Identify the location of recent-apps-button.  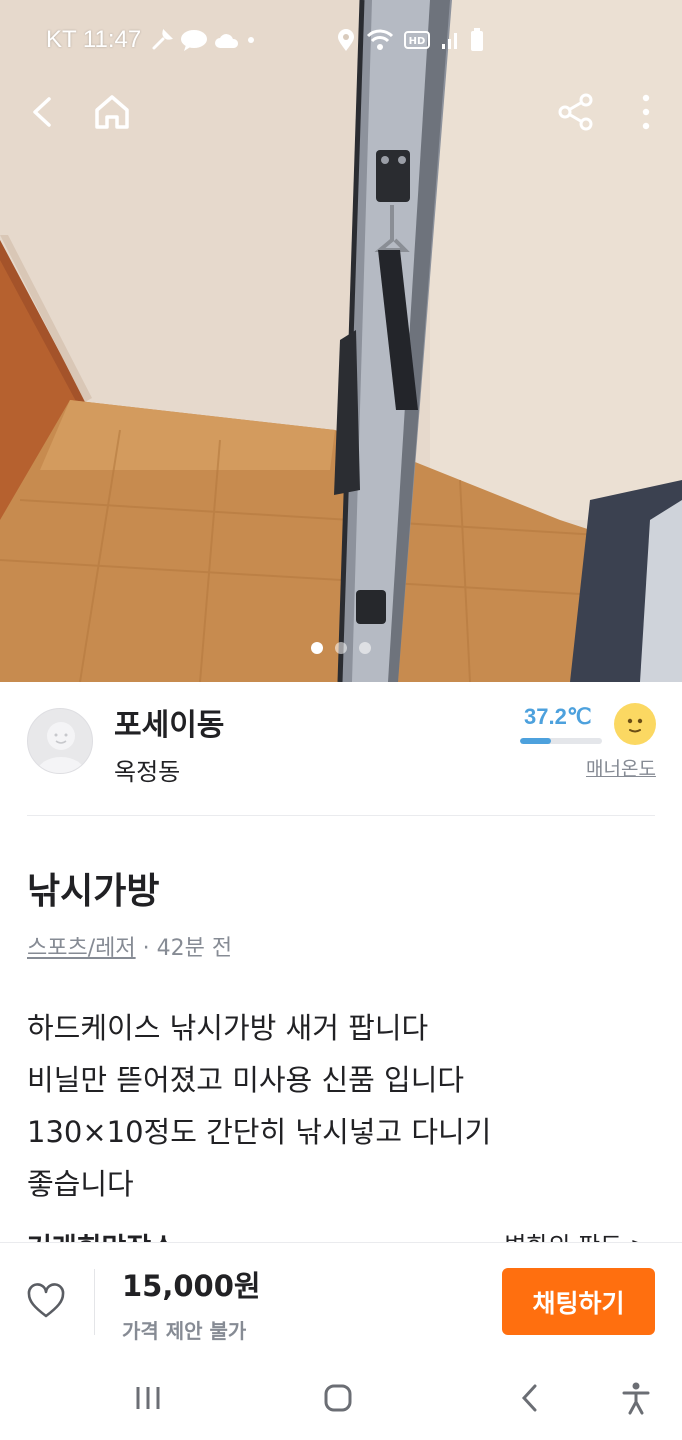
(148, 1398).